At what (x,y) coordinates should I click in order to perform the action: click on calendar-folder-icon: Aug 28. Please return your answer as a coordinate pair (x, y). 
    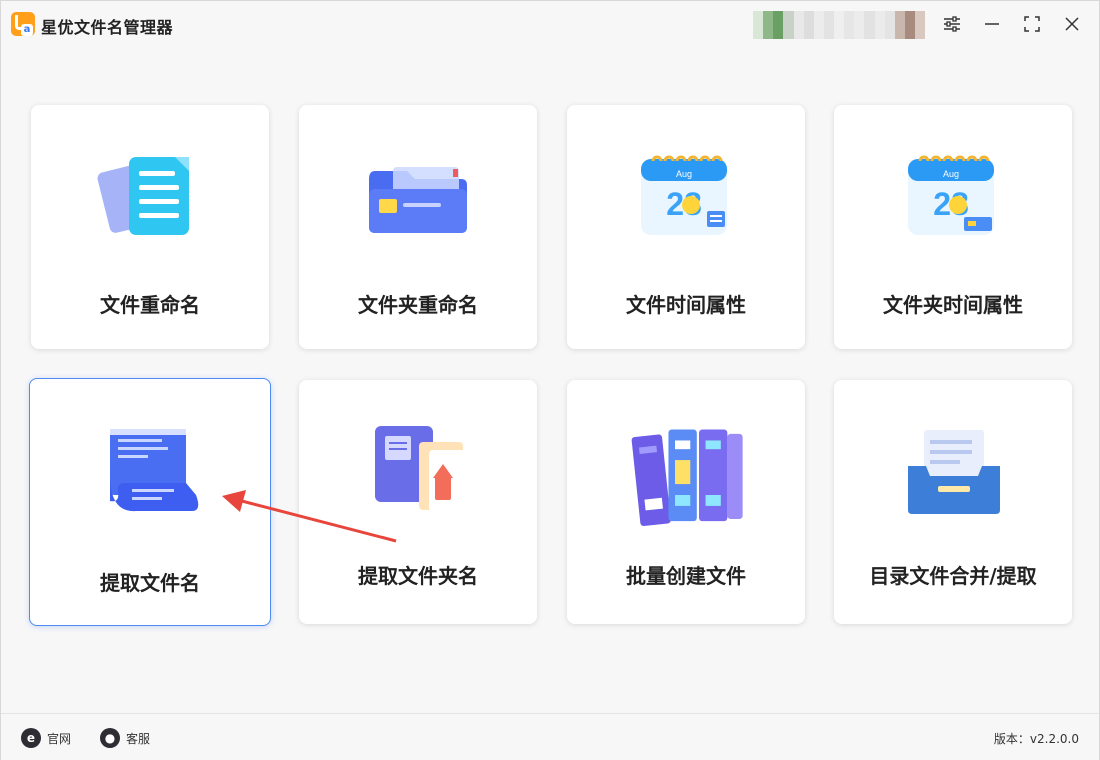
    Looking at the image, I should click on (951, 195).